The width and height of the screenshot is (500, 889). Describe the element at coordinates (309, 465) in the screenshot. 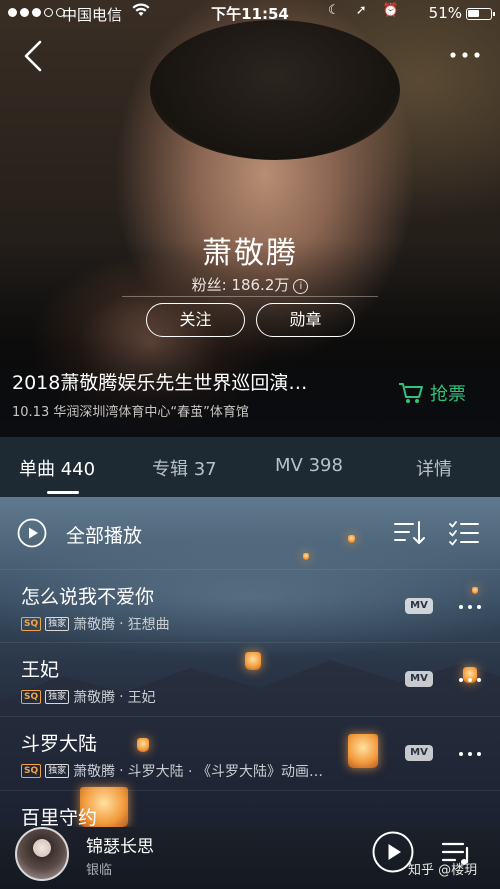

I see `tab-mv: MV 398` at that location.